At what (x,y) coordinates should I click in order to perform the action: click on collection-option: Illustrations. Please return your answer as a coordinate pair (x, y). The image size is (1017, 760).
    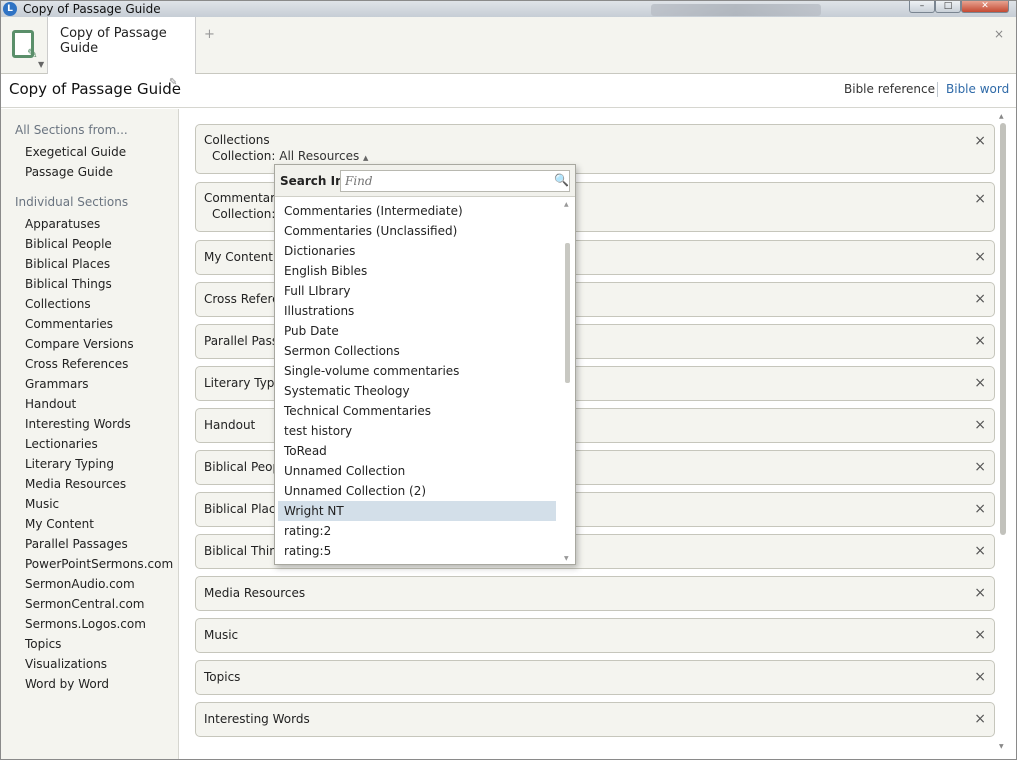
    Looking at the image, I should click on (417, 311).